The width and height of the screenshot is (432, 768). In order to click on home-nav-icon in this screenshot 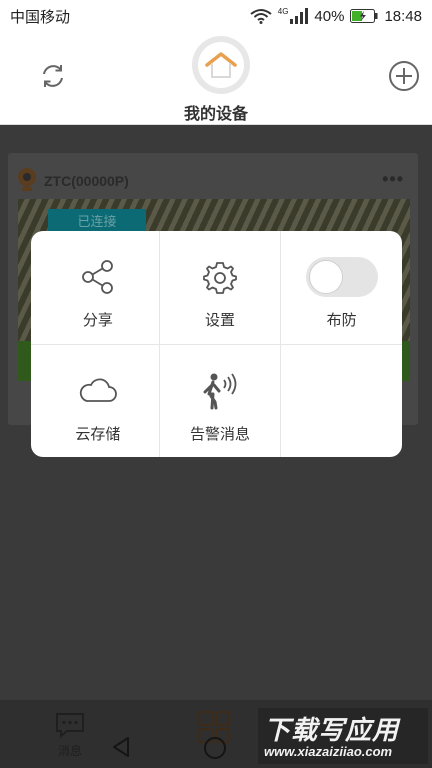, I will do `click(215, 750)`.